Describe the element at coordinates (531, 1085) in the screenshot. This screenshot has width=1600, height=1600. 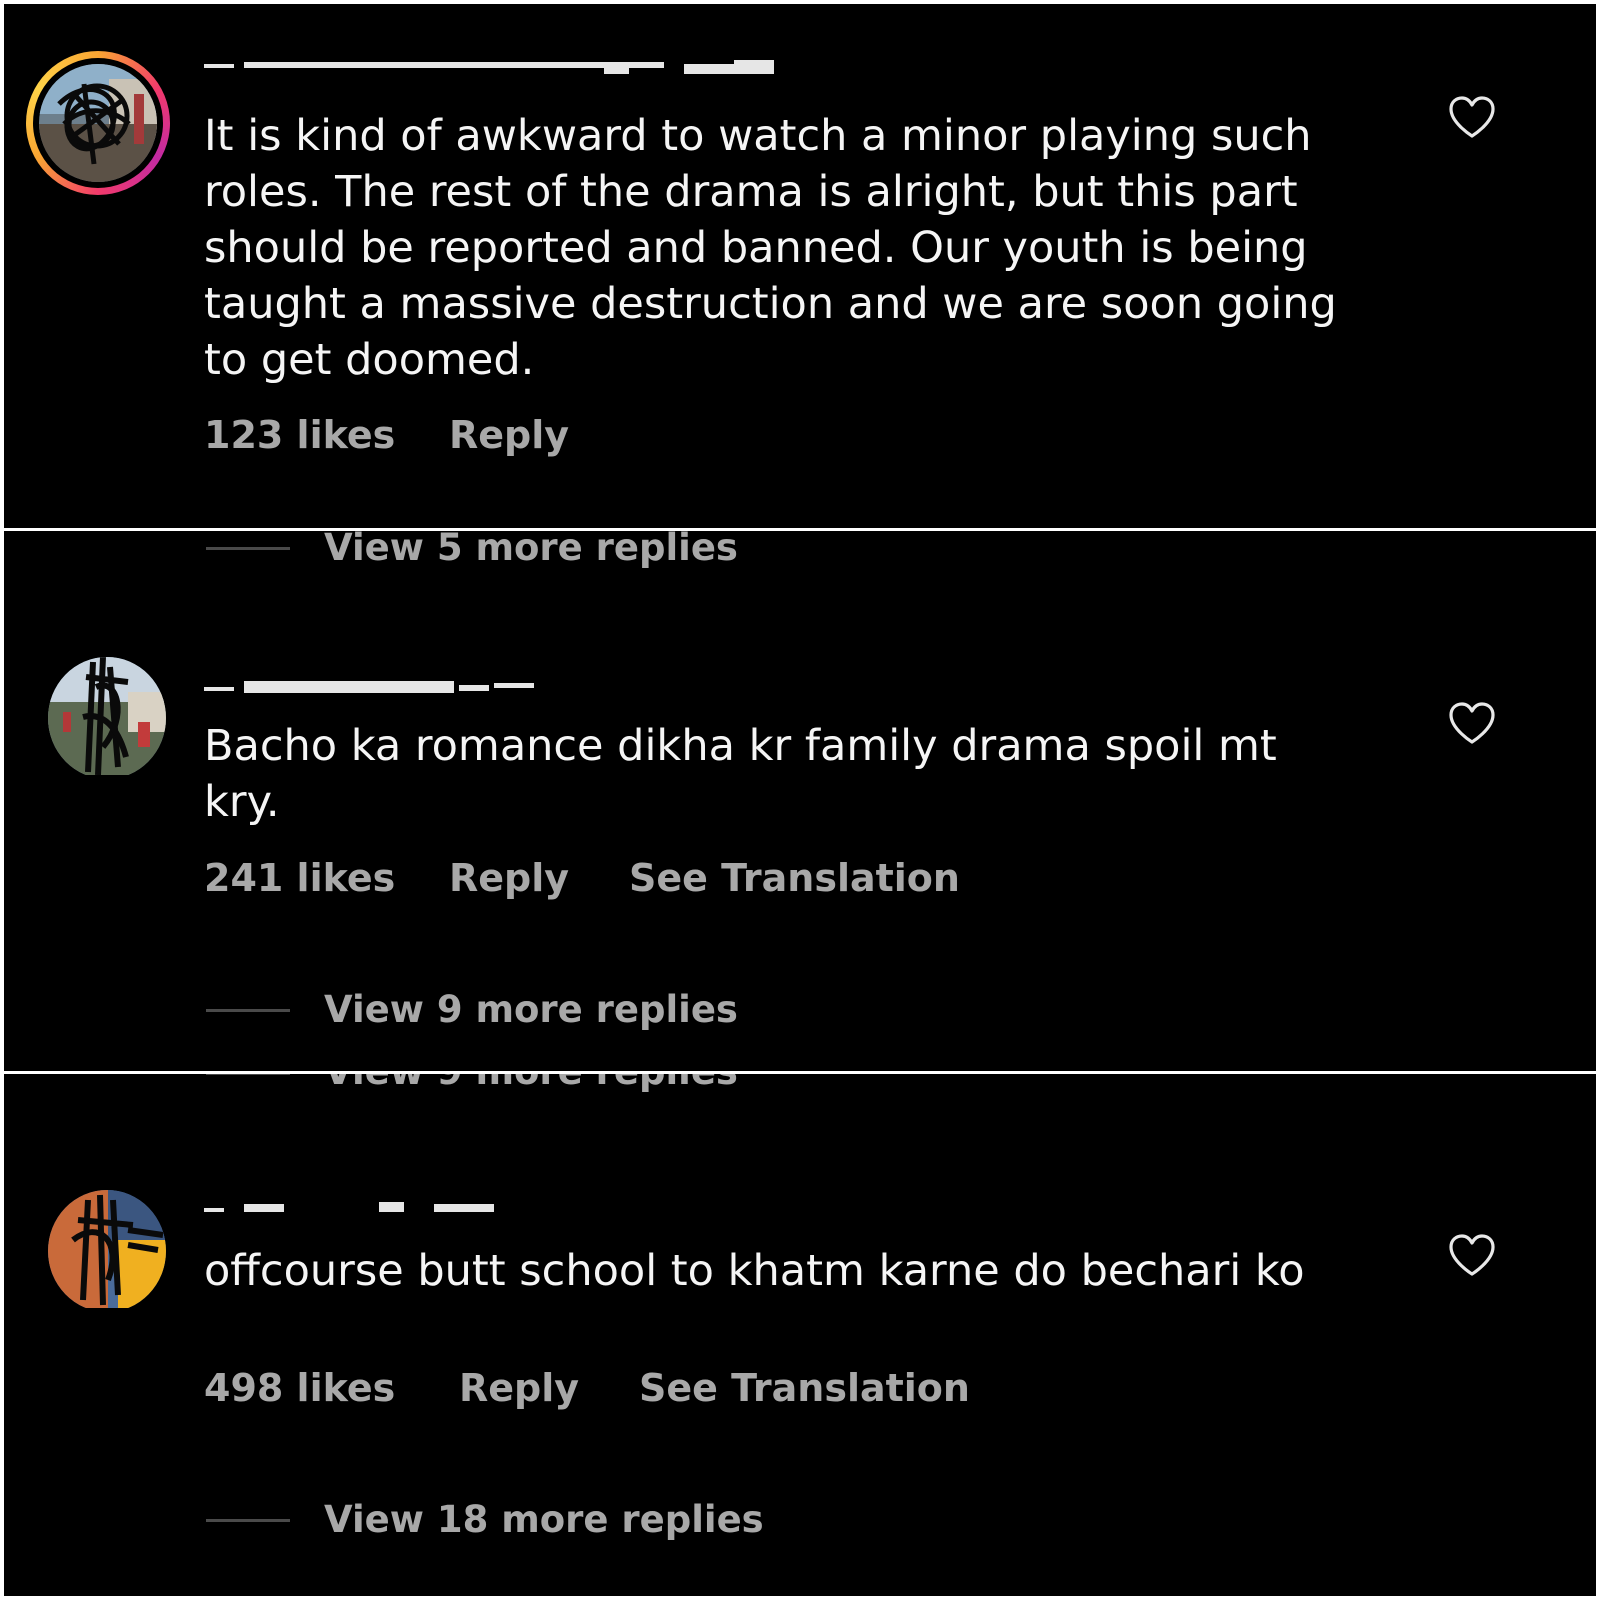
I see `view-more-replies-partial: View 9 more replies` at that location.